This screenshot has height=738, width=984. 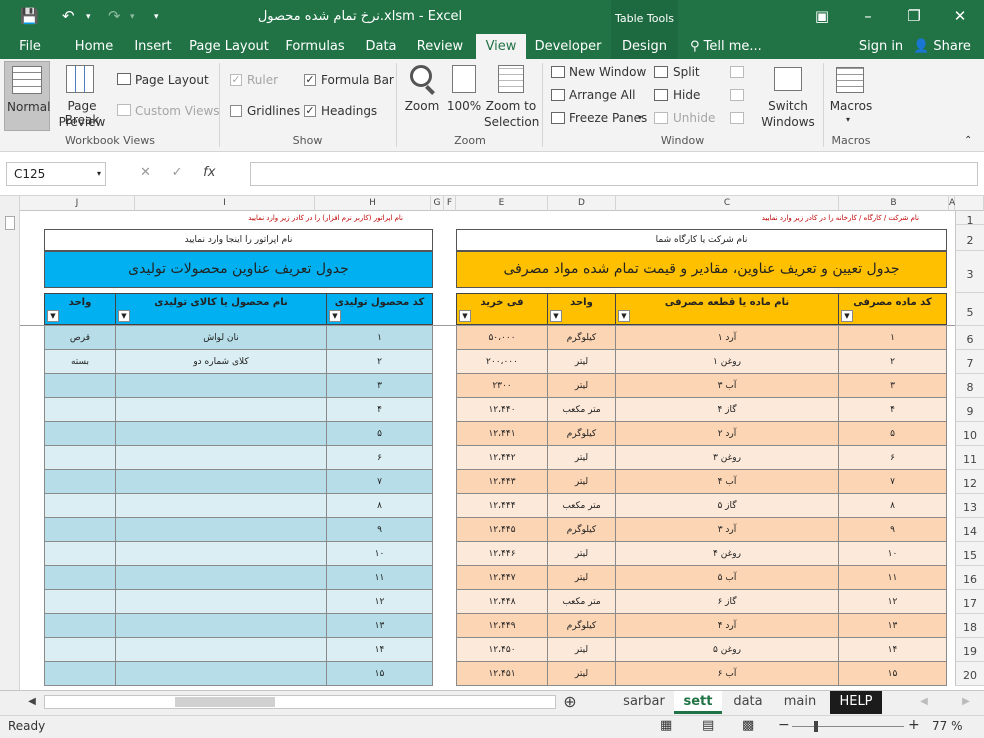 What do you see at coordinates (893, 626) in the screenshot?
I see `material-code-cell: ۱۳` at bounding box center [893, 626].